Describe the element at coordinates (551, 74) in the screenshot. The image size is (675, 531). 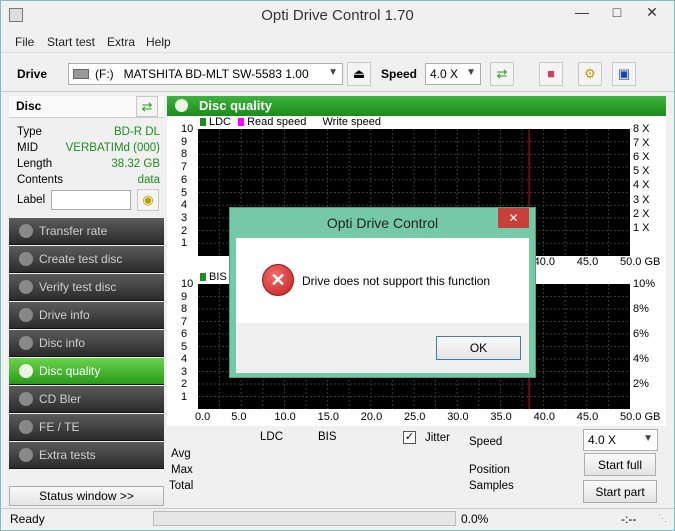
I see `eraser-button: ■` at that location.